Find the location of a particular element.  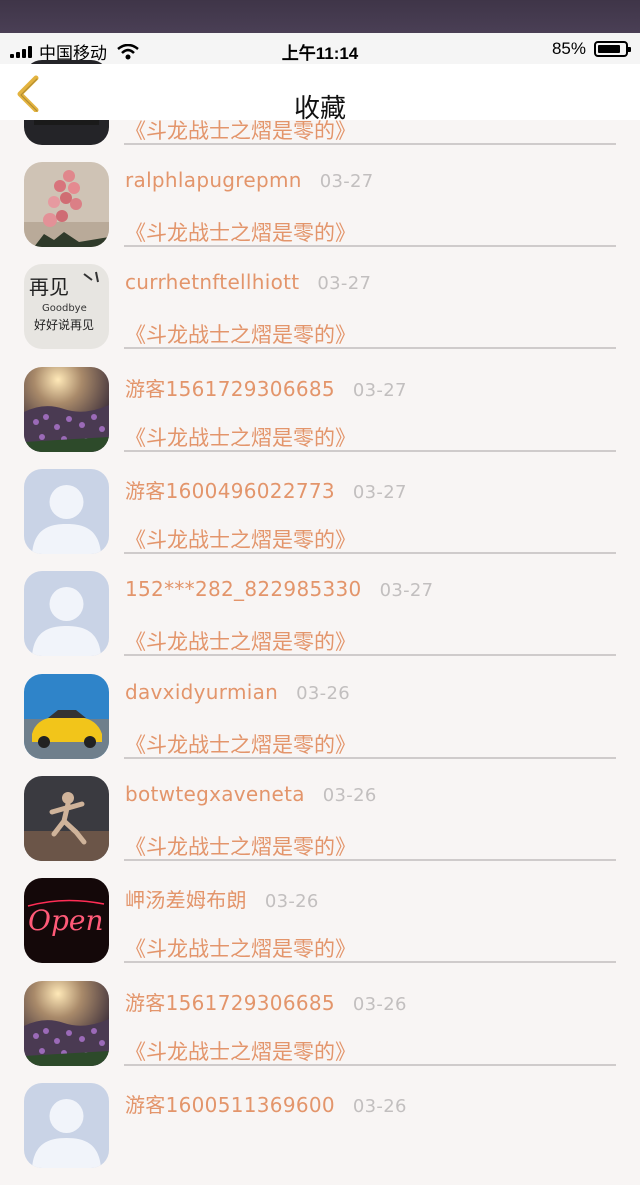

username: 游客1561729306685 03-27 is located at coordinates (266, 387).